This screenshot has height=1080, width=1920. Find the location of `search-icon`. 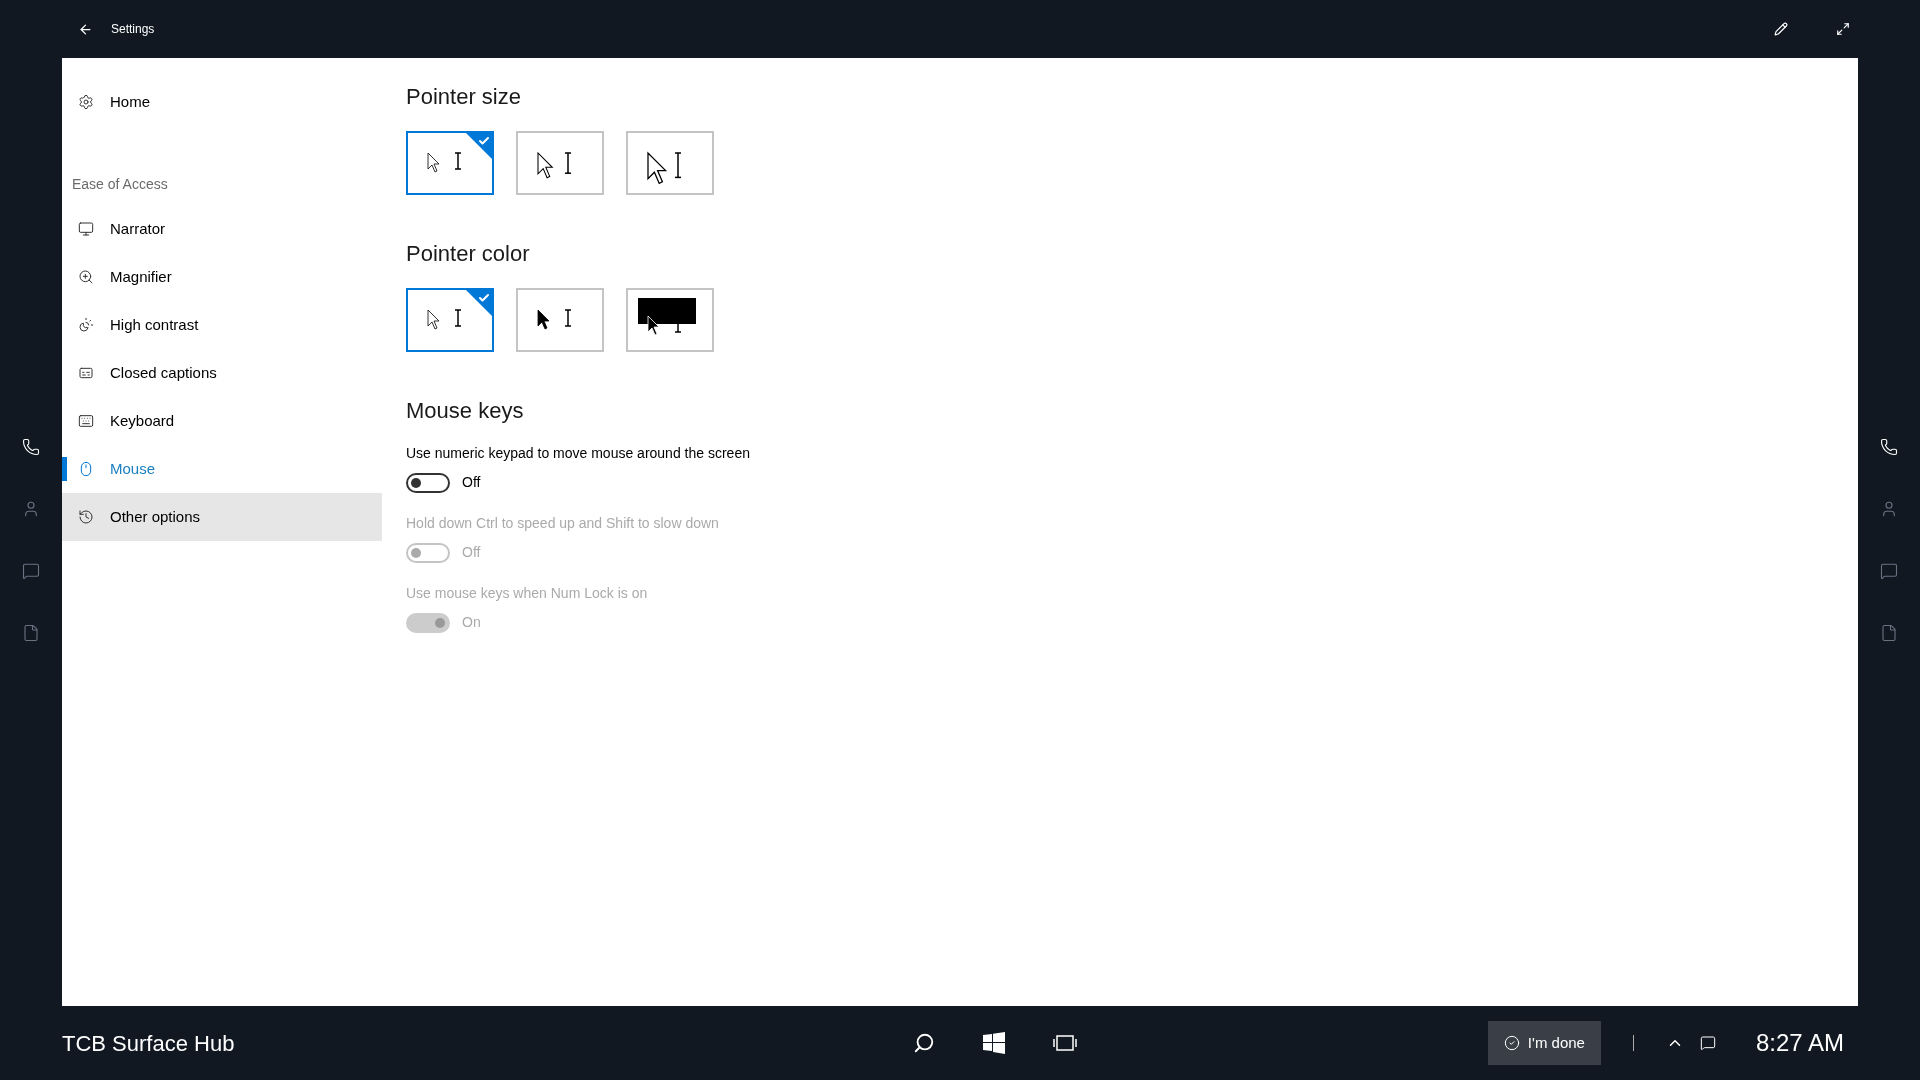

search-icon is located at coordinates (923, 1043).